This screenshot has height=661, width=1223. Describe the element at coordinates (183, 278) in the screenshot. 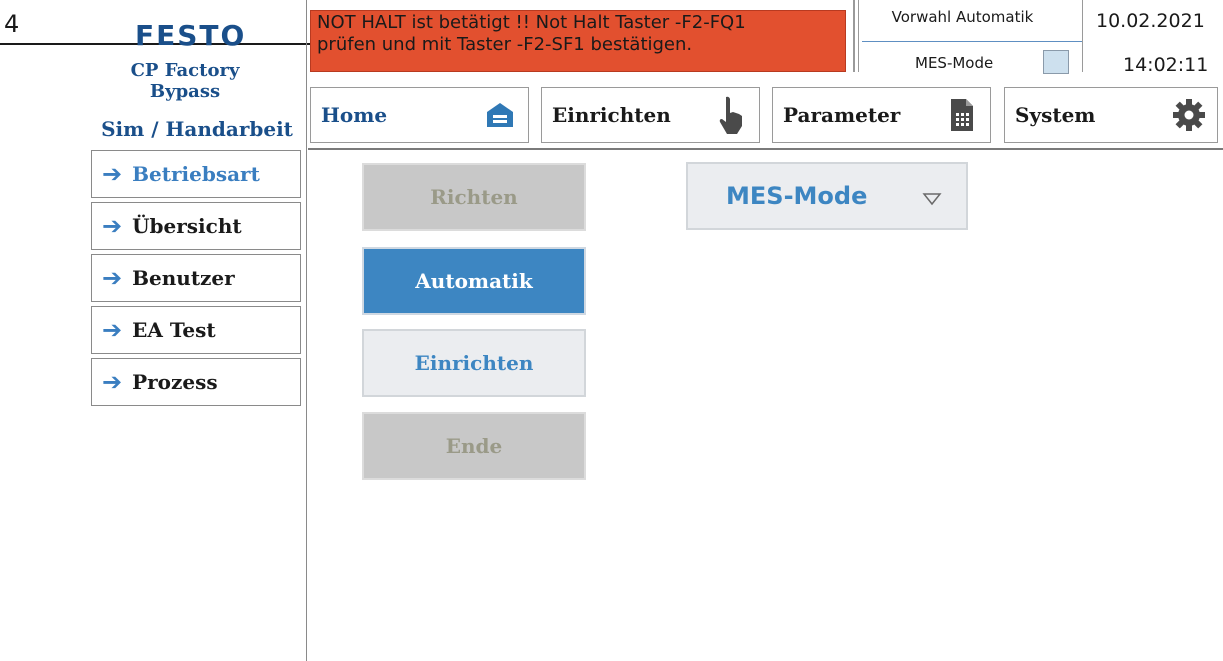

I see `sidebar-item-label: Benutzer` at that location.